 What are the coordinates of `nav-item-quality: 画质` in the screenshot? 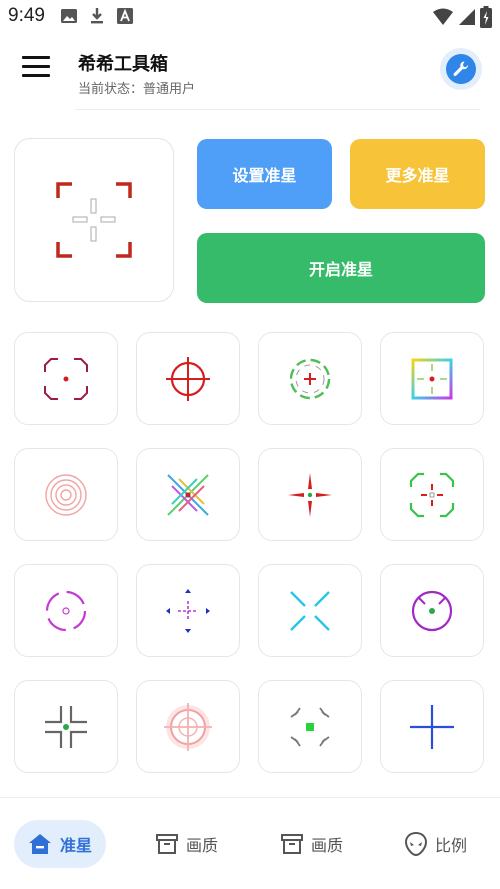 It's located at (187, 844).